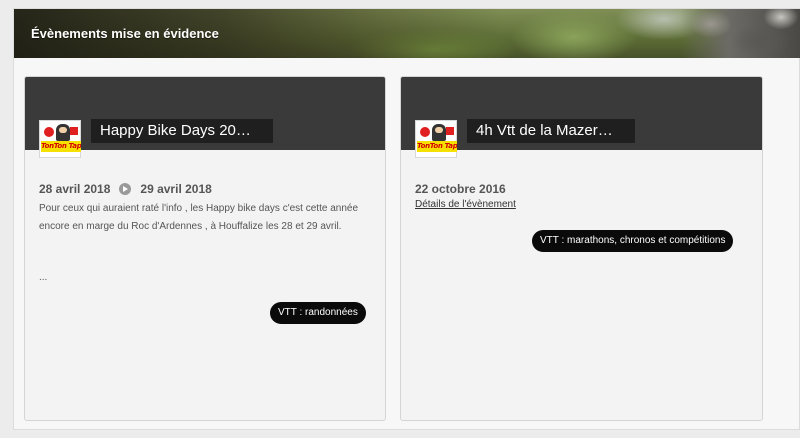 This screenshot has height=438, width=800. I want to click on event-dates: 28 avril 2018 29 avril 2018, so click(125, 189).